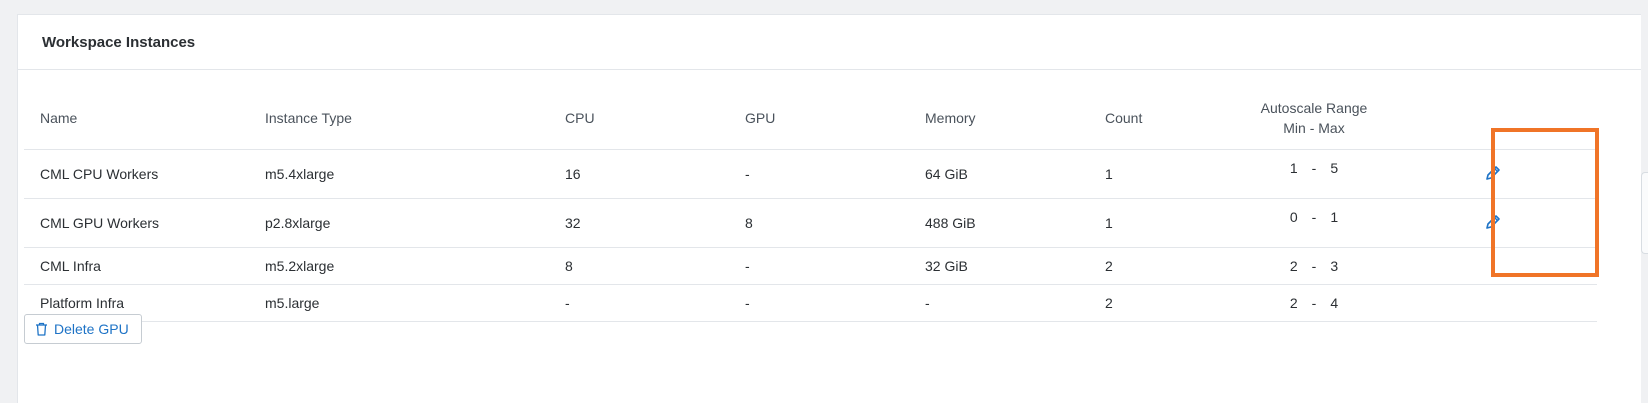 The height and width of the screenshot is (403, 1648). What do you see at coordinates (639, 266) in the screenshot?
I see `cell-cpu: 8` at bounding box center [639, 266].